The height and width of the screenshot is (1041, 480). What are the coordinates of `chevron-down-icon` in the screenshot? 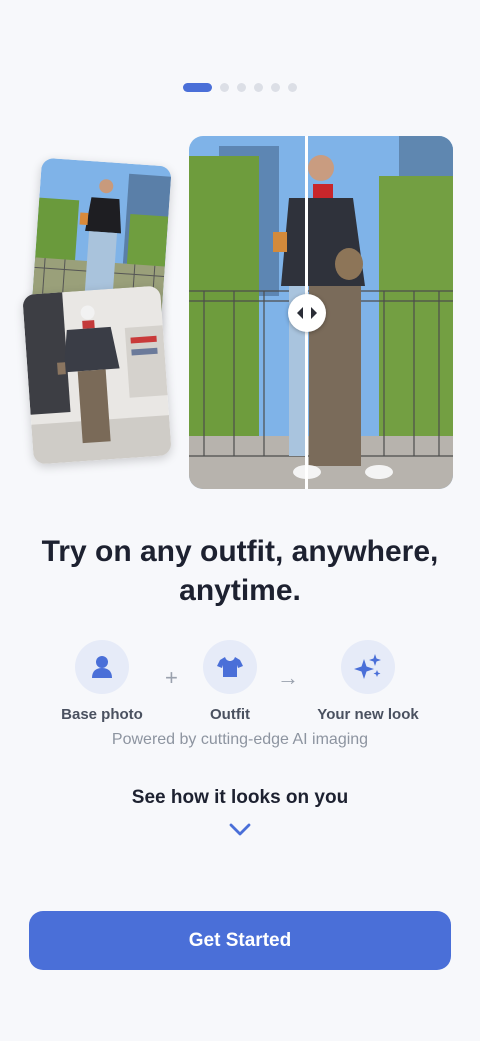 It's located at (240, 830).